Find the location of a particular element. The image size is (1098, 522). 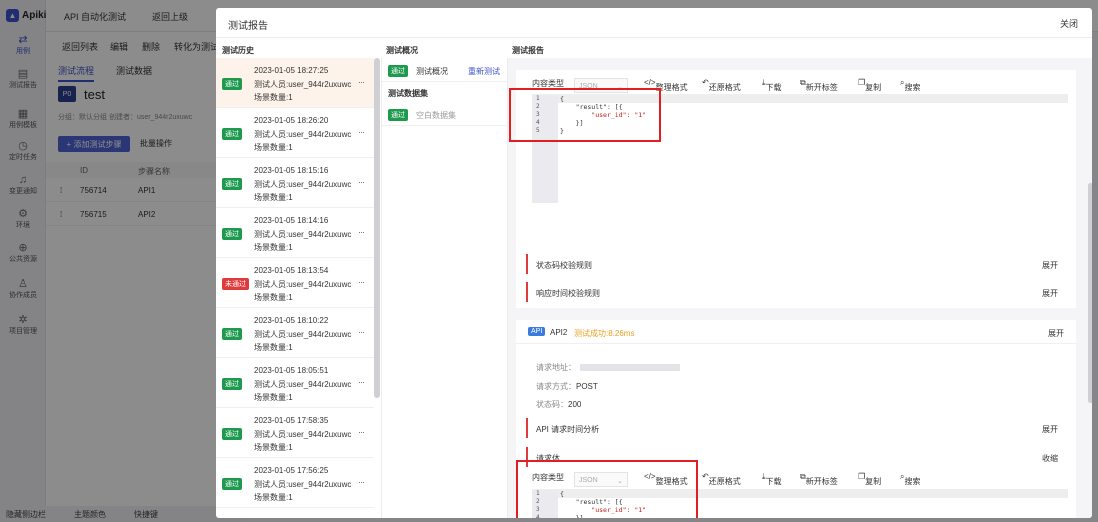

collapse-button: 收缩 is located at coordinates (1050, 458).